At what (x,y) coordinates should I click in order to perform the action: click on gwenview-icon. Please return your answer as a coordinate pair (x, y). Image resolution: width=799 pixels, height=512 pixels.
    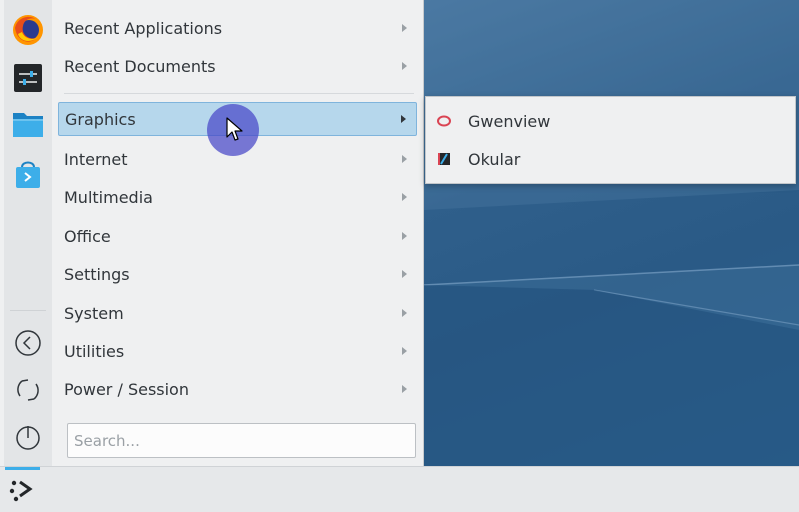
    Looking at the image, I should click on (444, 121).